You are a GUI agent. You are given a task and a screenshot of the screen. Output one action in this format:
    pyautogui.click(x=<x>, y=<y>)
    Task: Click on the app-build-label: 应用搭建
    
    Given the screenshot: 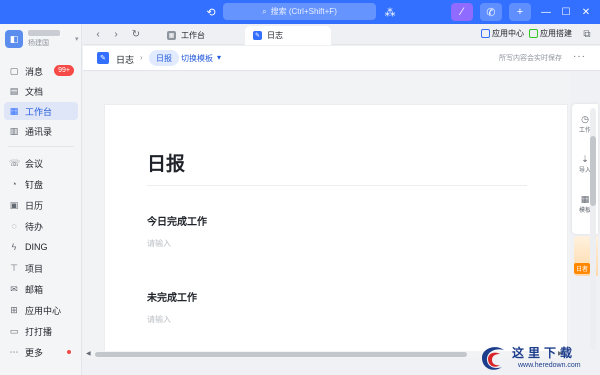 What is the action you would take?
    pyautogui.click(x=556, y=33)
    